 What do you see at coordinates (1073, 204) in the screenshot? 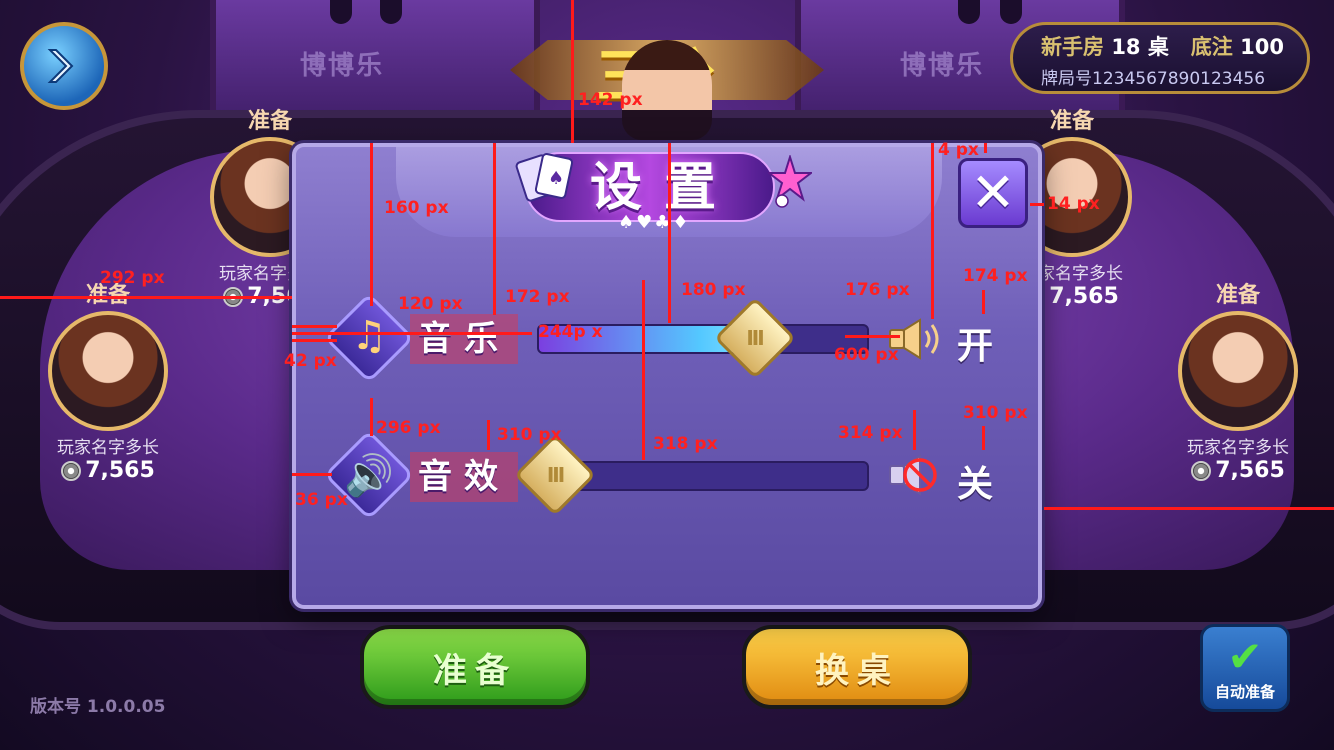
I see `annotation-label: 14 px` at bounding box center [1073, 204].